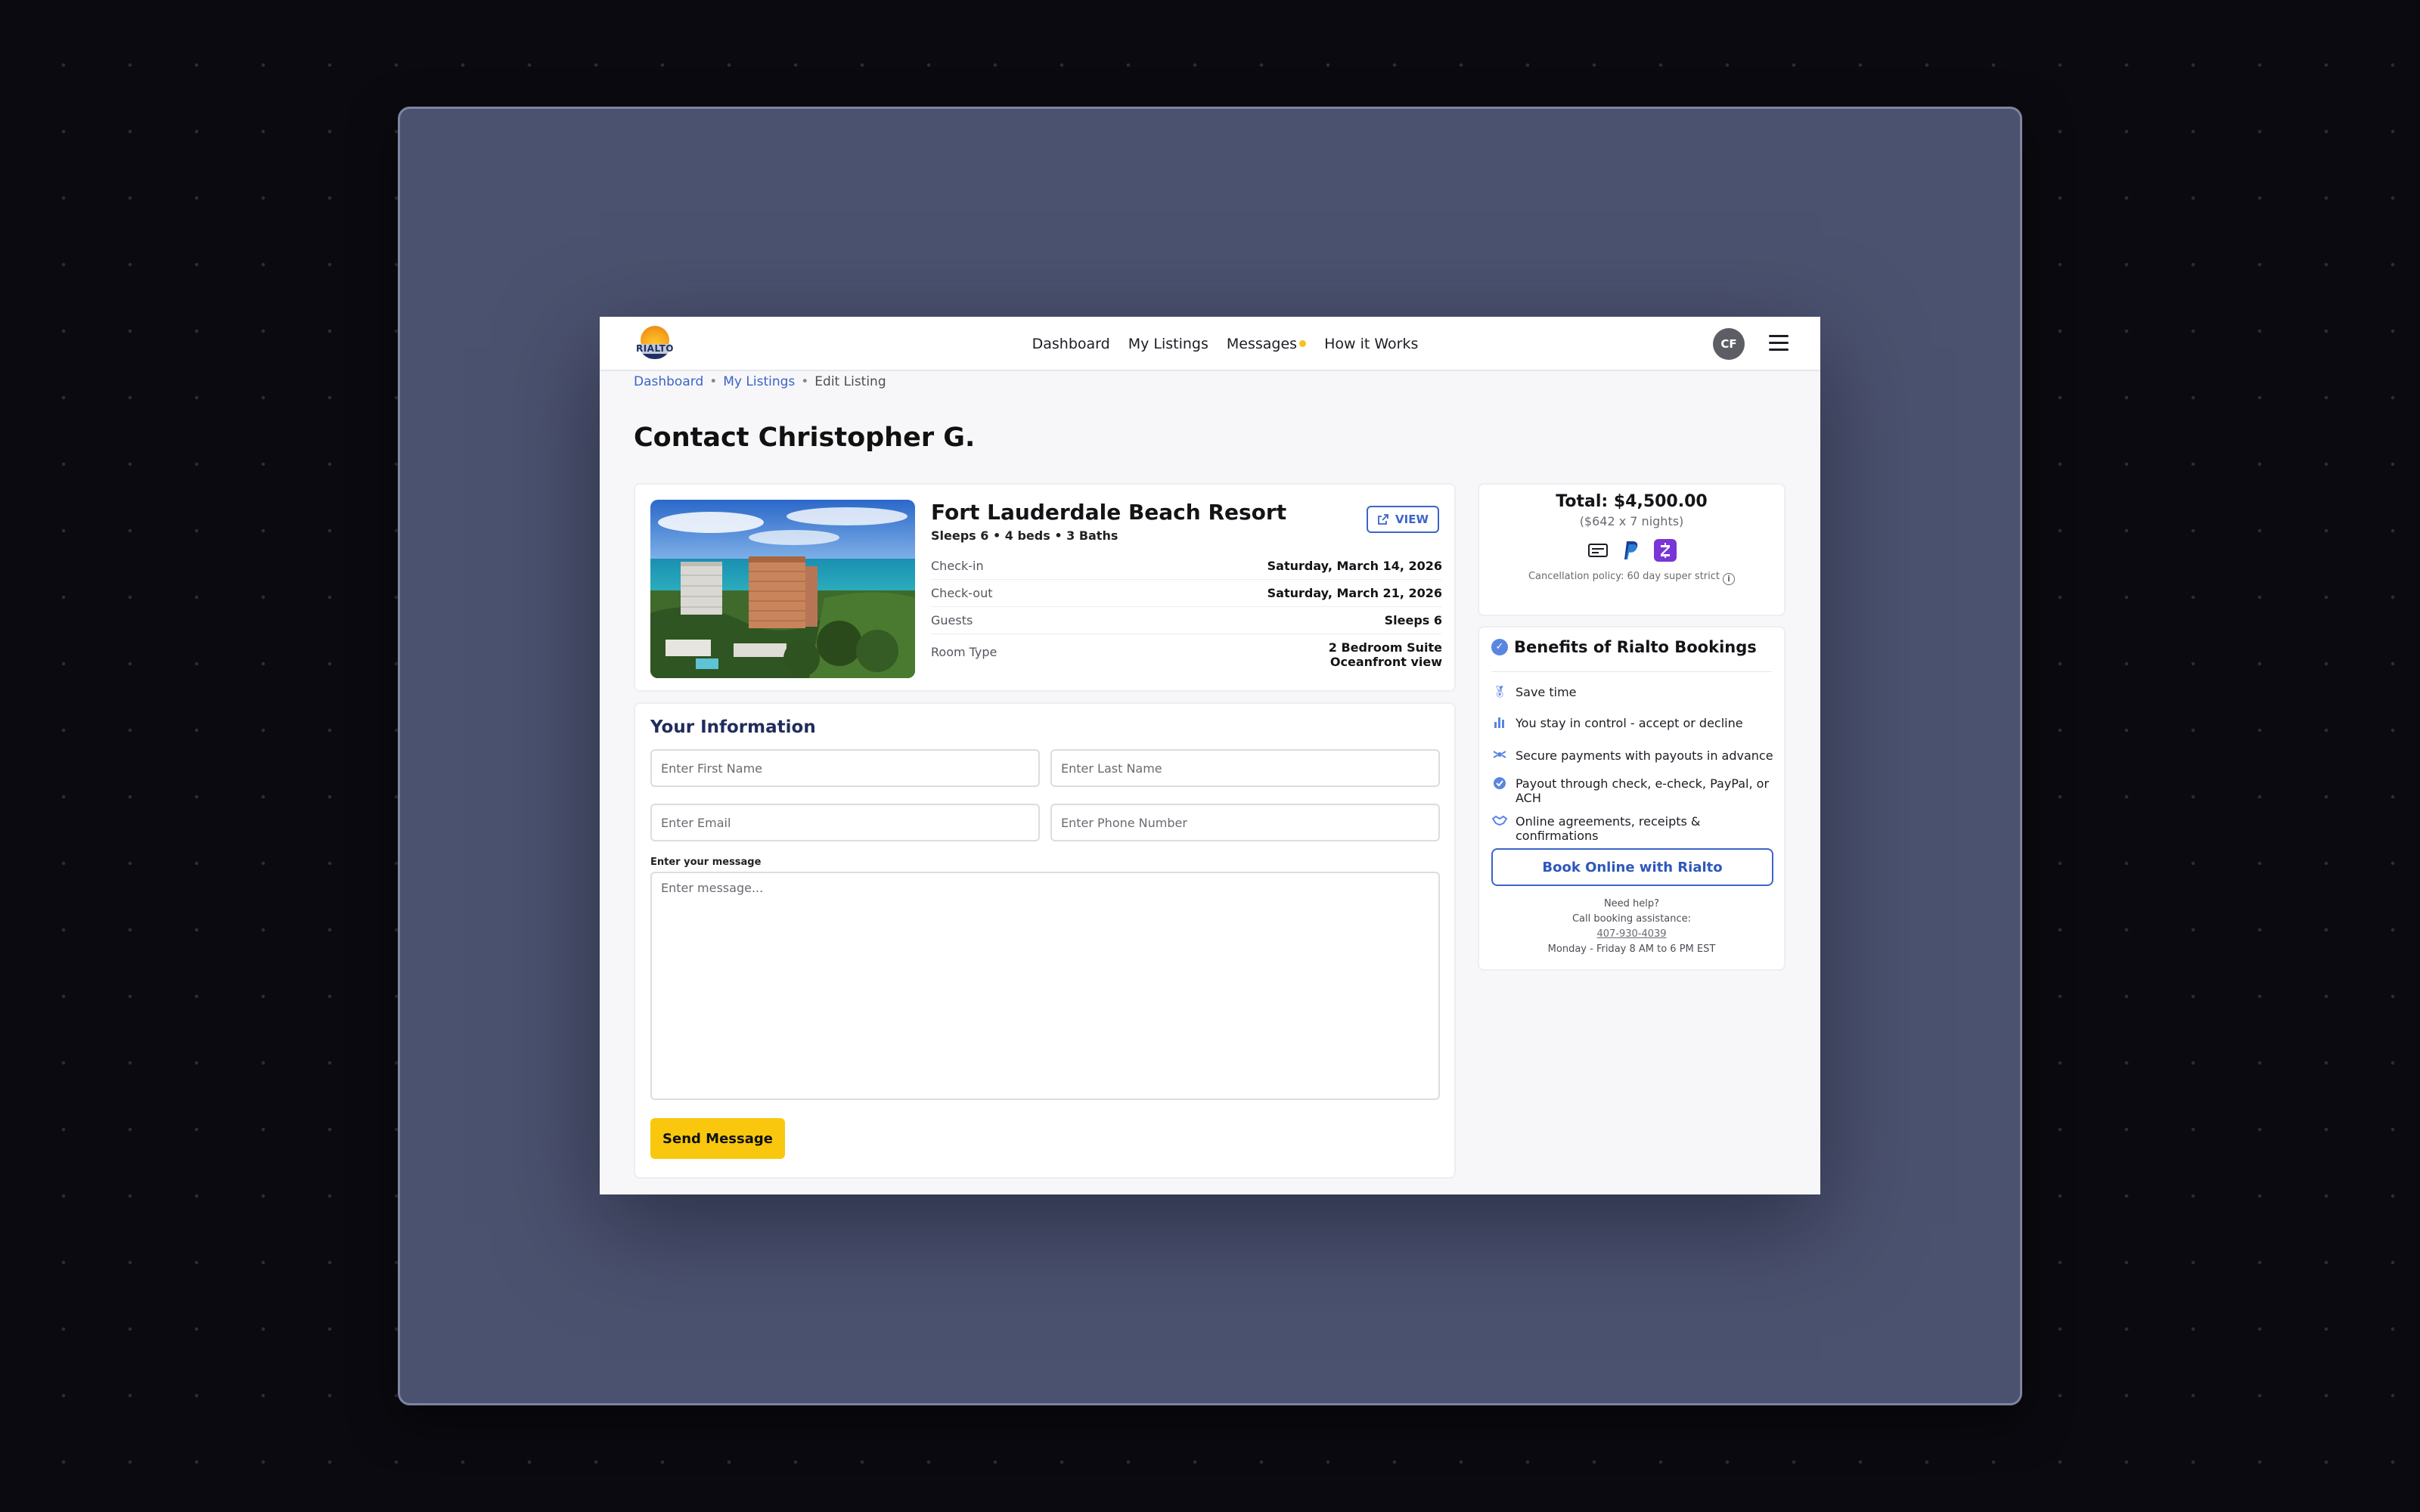  I want to click on listing-photo, so click(782, 589).